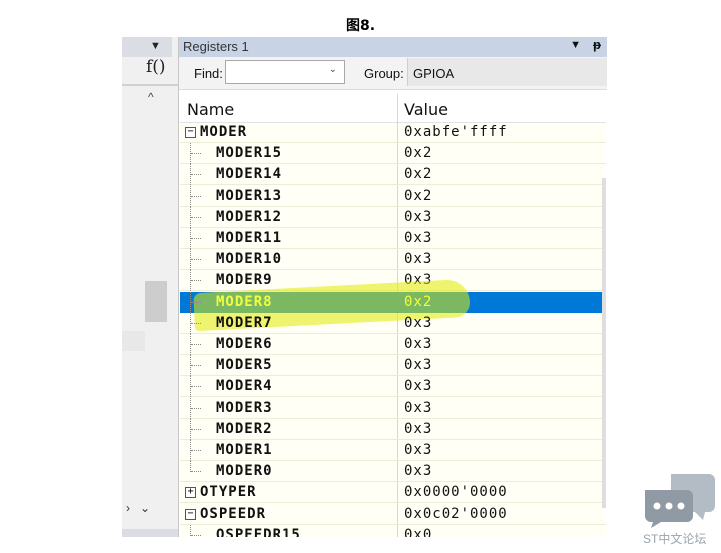  What do you see at coordinates (393, 450) in the screenshot?
I see `table-row: MODER1 0x3` at bounding box center [393, 450].